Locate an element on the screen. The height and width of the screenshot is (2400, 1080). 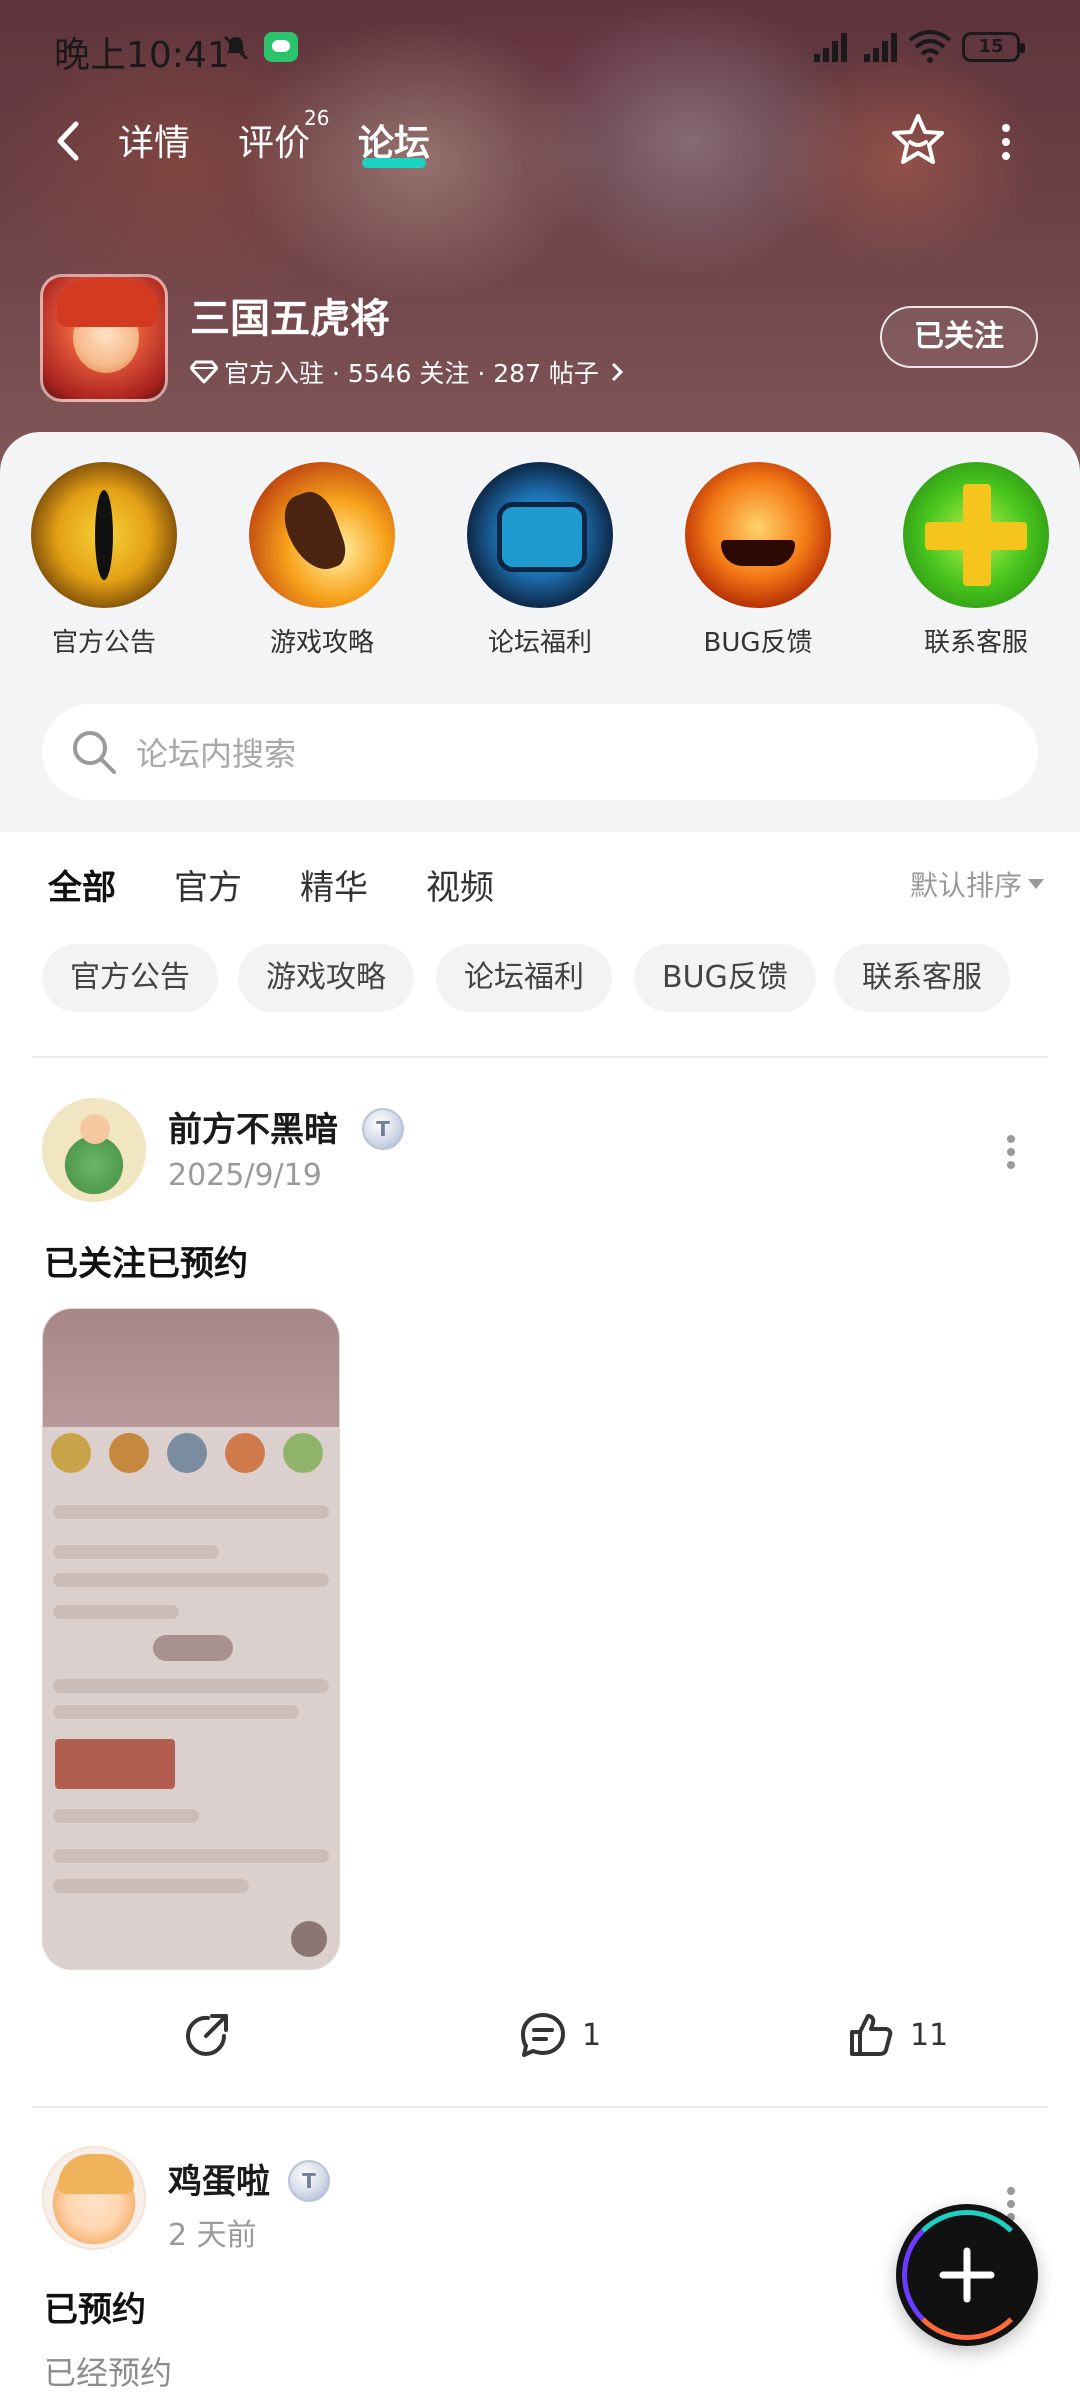
comment-icon is located at coordinates (543, 2035).